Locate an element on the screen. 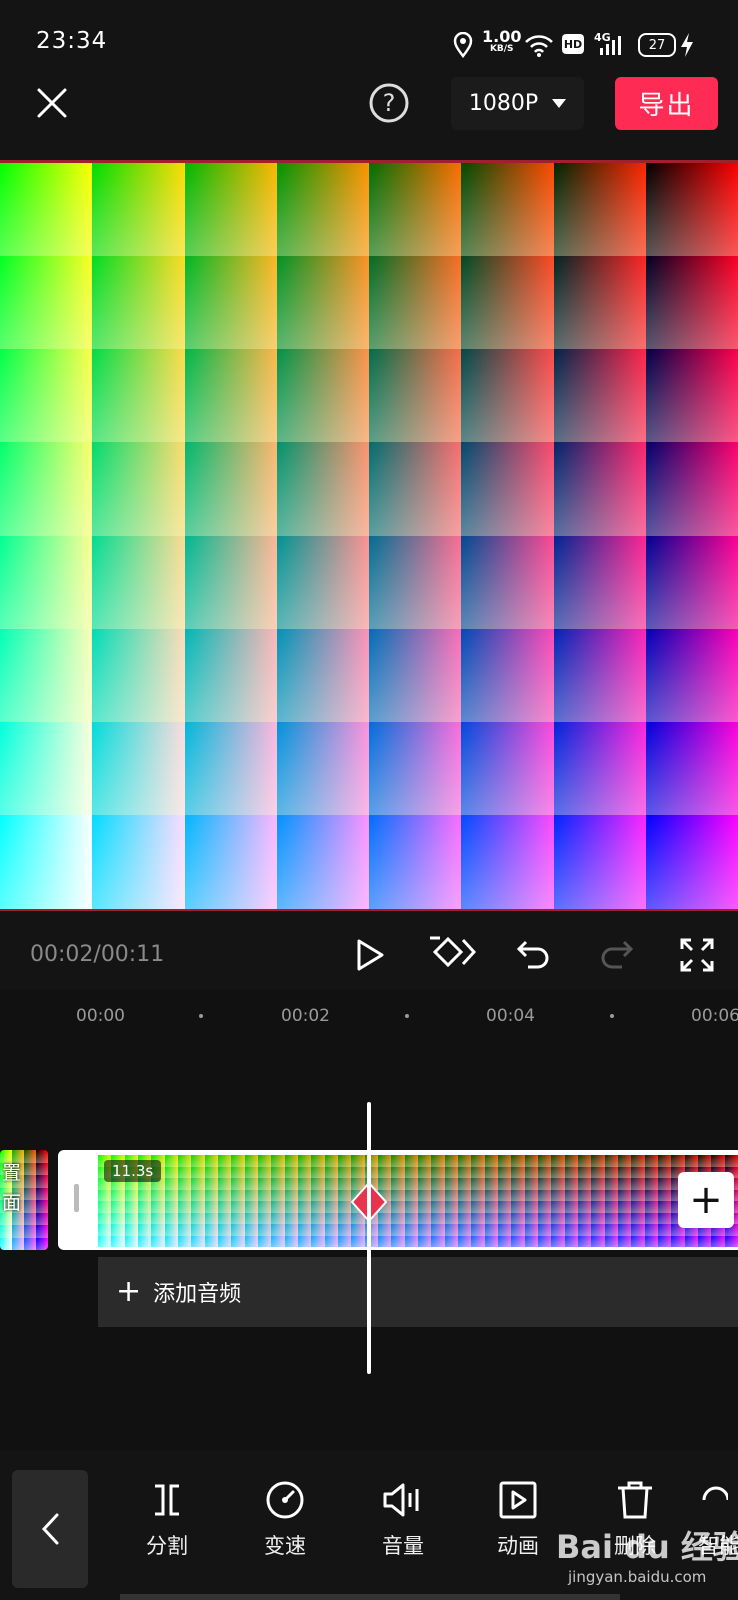  redo-icon is located at coordinates (616, 955).